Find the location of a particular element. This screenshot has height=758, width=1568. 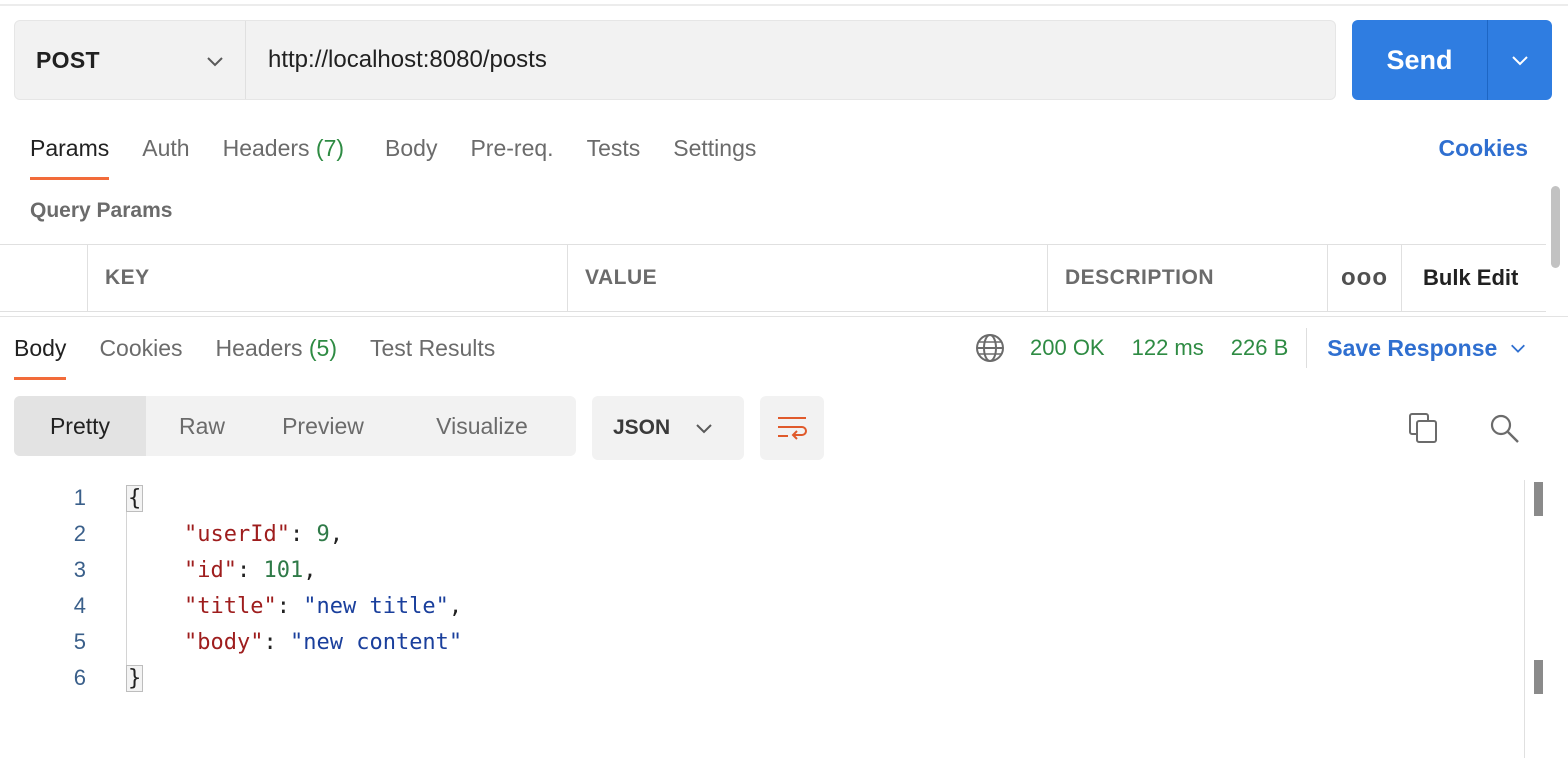

json-key: "body" is located at coordinates (224, 642).